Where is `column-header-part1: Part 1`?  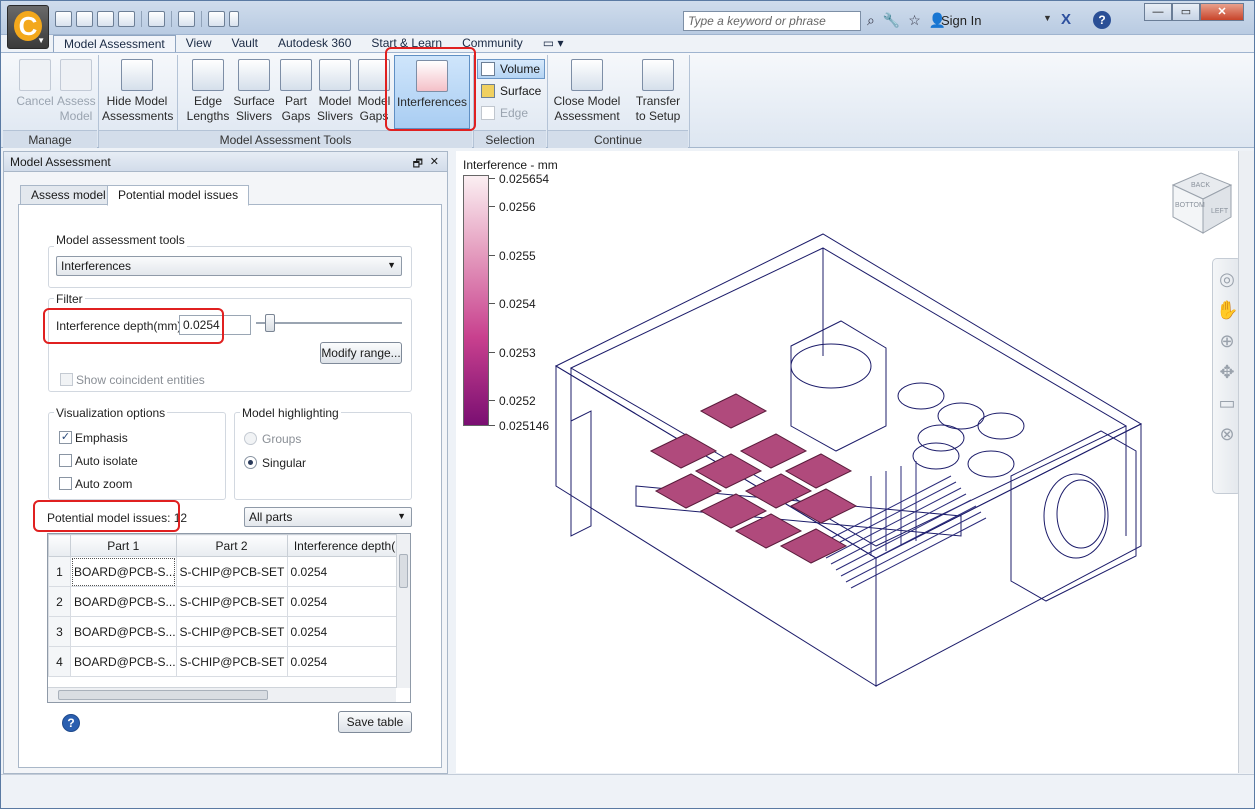
column-header-part1: Part 1 is located at coordinates (123, 545).